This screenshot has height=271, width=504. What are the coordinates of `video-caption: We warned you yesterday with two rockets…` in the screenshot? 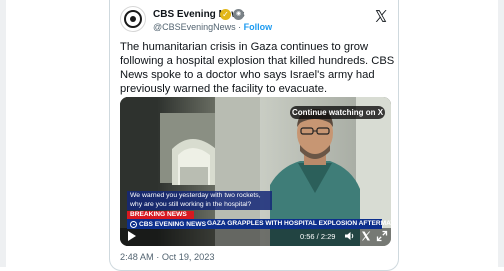 It's located at (199, 201).